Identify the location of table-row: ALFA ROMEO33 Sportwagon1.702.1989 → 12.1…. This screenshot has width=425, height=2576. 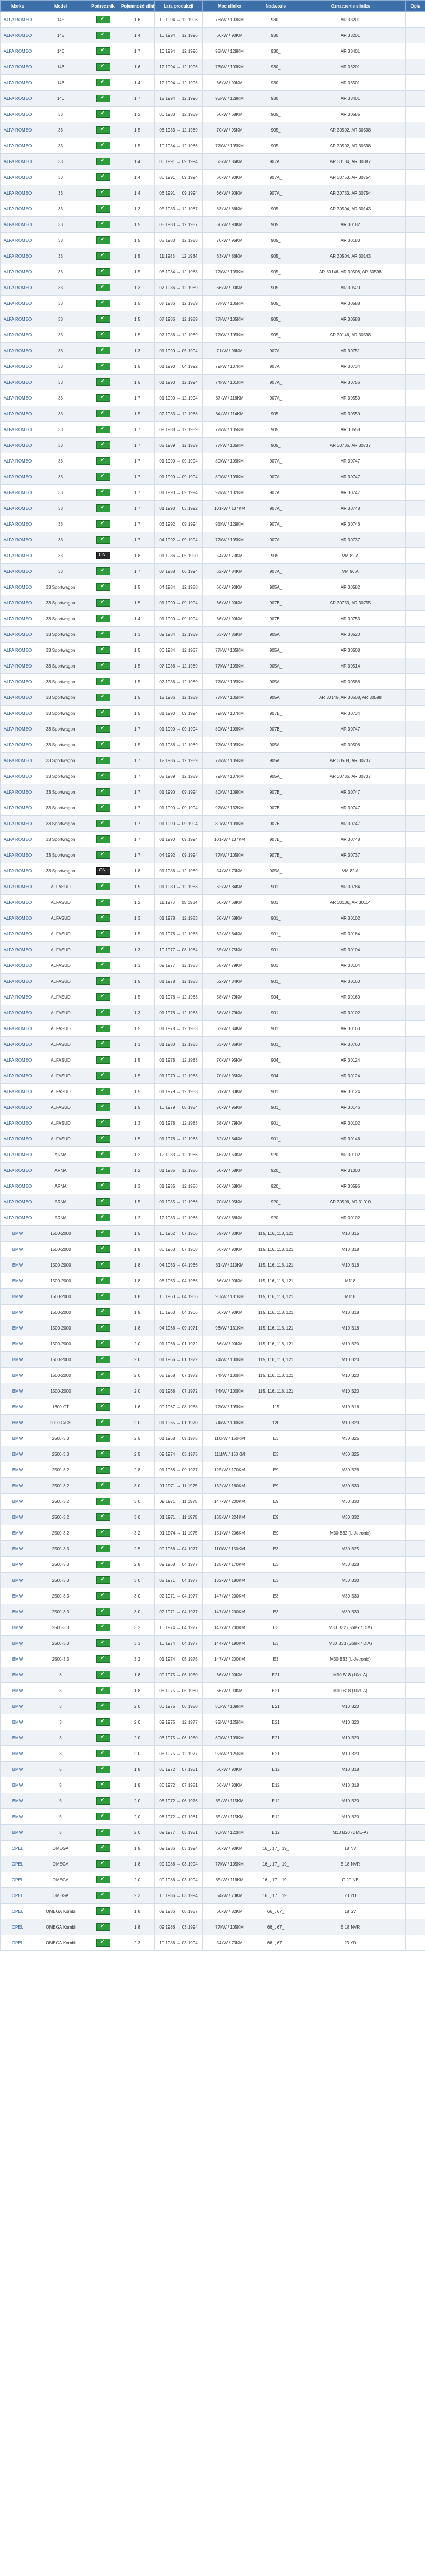
(212, 776).